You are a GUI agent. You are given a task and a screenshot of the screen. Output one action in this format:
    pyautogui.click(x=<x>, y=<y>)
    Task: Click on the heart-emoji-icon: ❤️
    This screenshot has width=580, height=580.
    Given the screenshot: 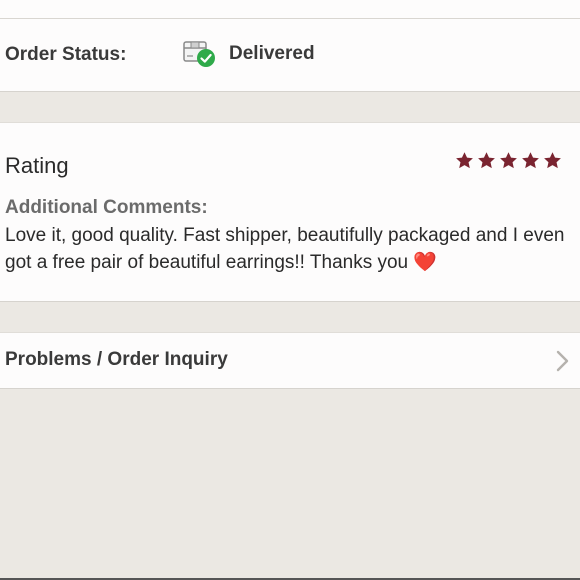 What is the action you would take?
    pyautogui.click(x=425, y=262)
    